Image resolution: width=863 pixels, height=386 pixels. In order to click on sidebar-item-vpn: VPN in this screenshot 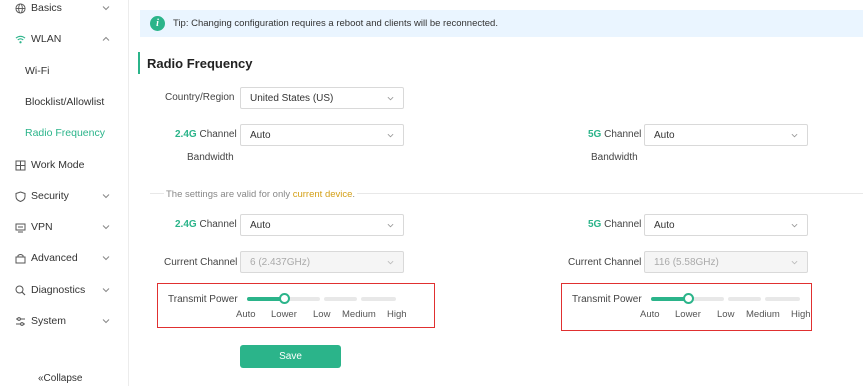, I will do `click(61, 227)`.